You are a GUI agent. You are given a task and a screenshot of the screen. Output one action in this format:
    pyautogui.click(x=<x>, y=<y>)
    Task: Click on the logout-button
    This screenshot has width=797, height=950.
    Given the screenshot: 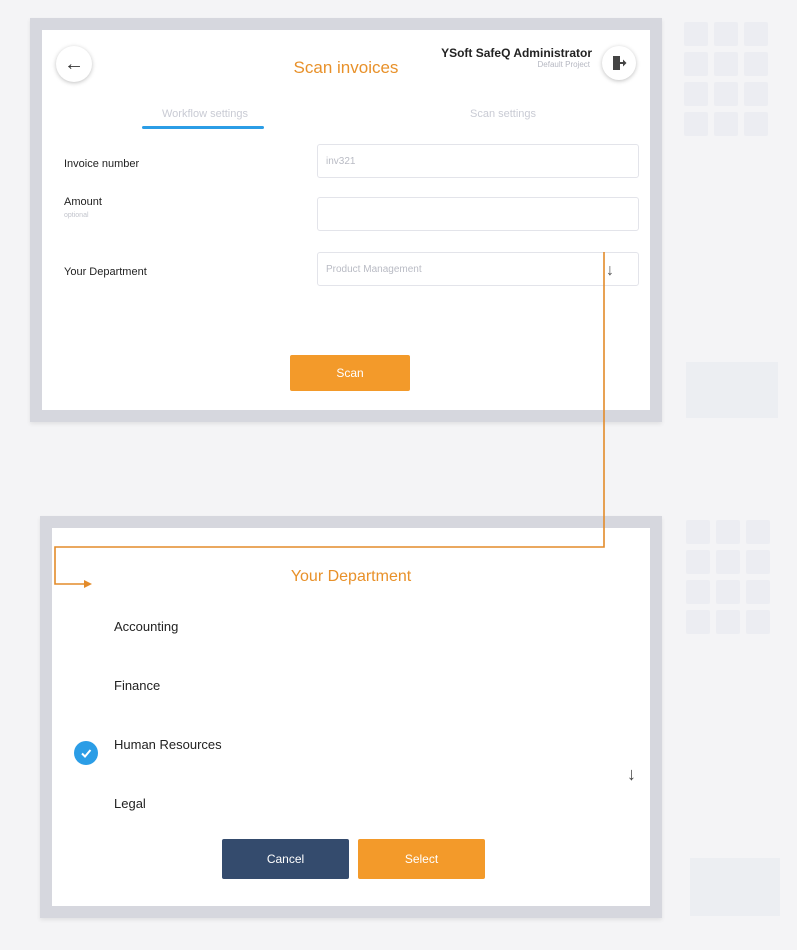 What is the action you would take?
    pyautogui.click(x=619, y=63)
    